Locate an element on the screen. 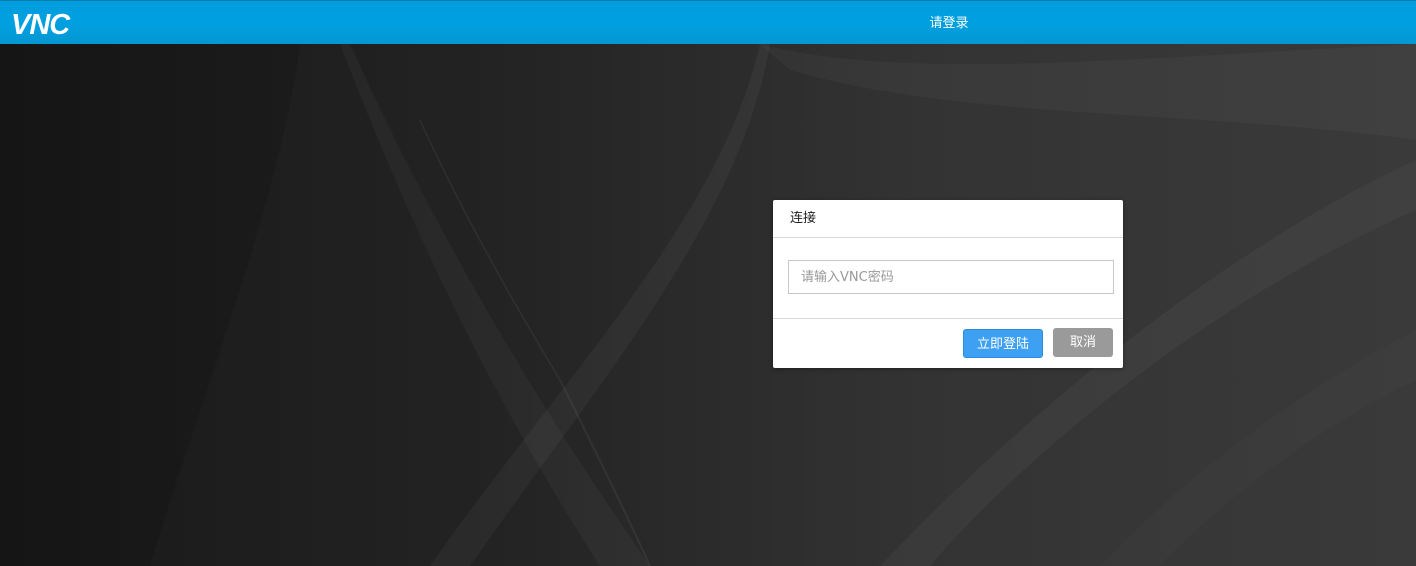  top-header-bar: VNC 请登录 is located at coordinates (708, 22).